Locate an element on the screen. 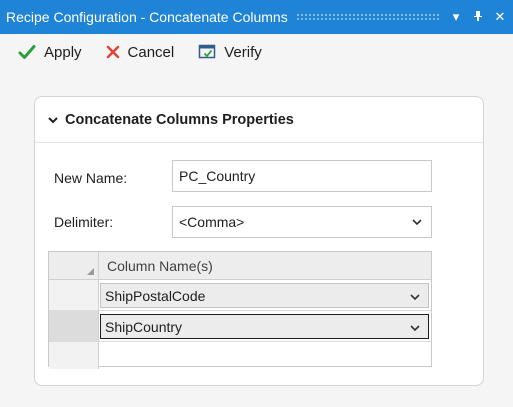 The width and height of the screenshot is (513, 407). column-select: ShipCountry is located at coordinates (264, 326).